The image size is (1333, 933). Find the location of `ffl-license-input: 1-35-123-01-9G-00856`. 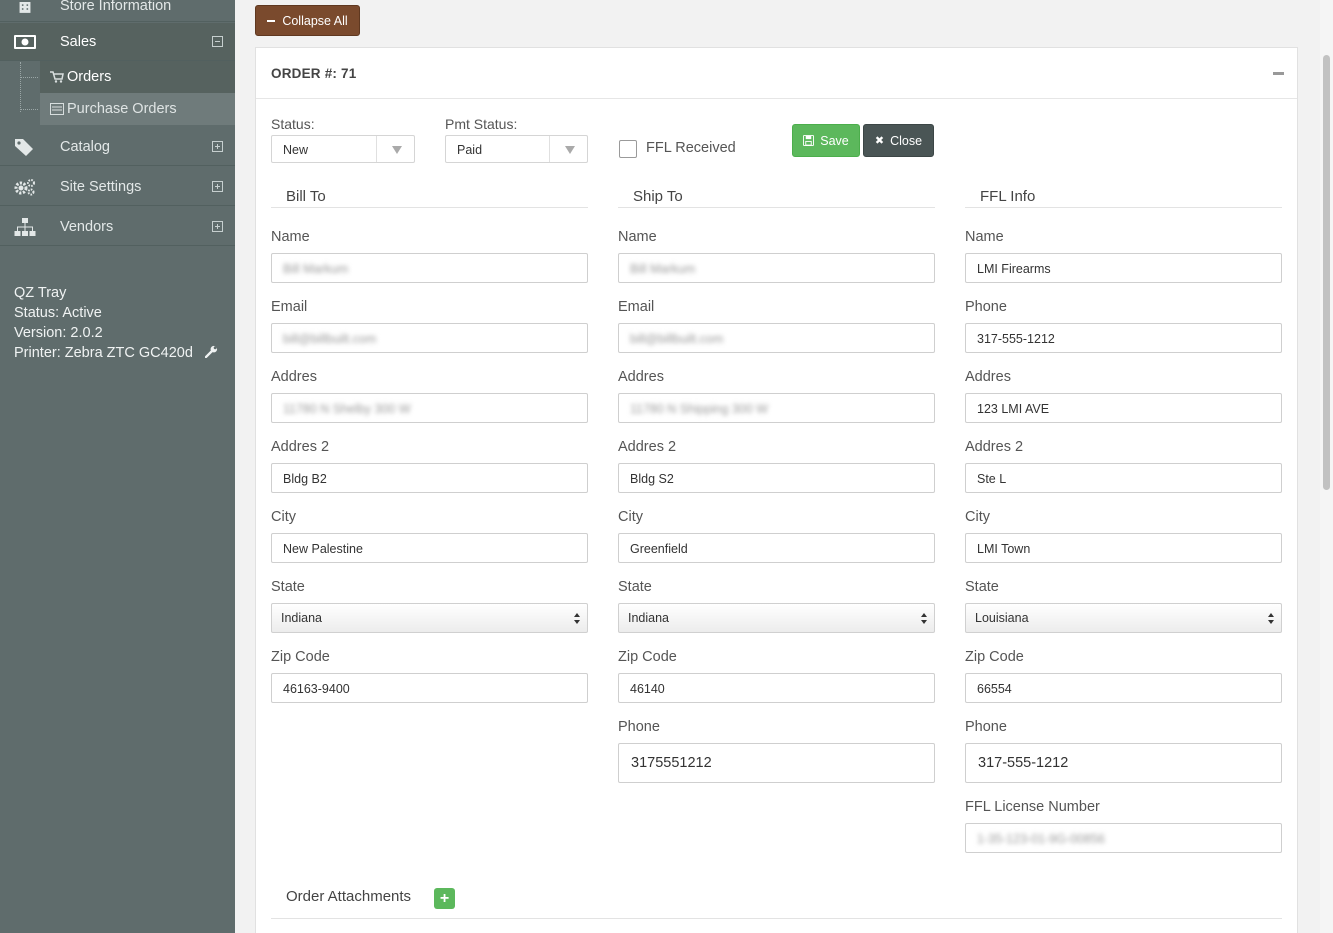

ffl-license-input: 1-35-123-01-9G-00856 is located at coordinates (1123, 838).